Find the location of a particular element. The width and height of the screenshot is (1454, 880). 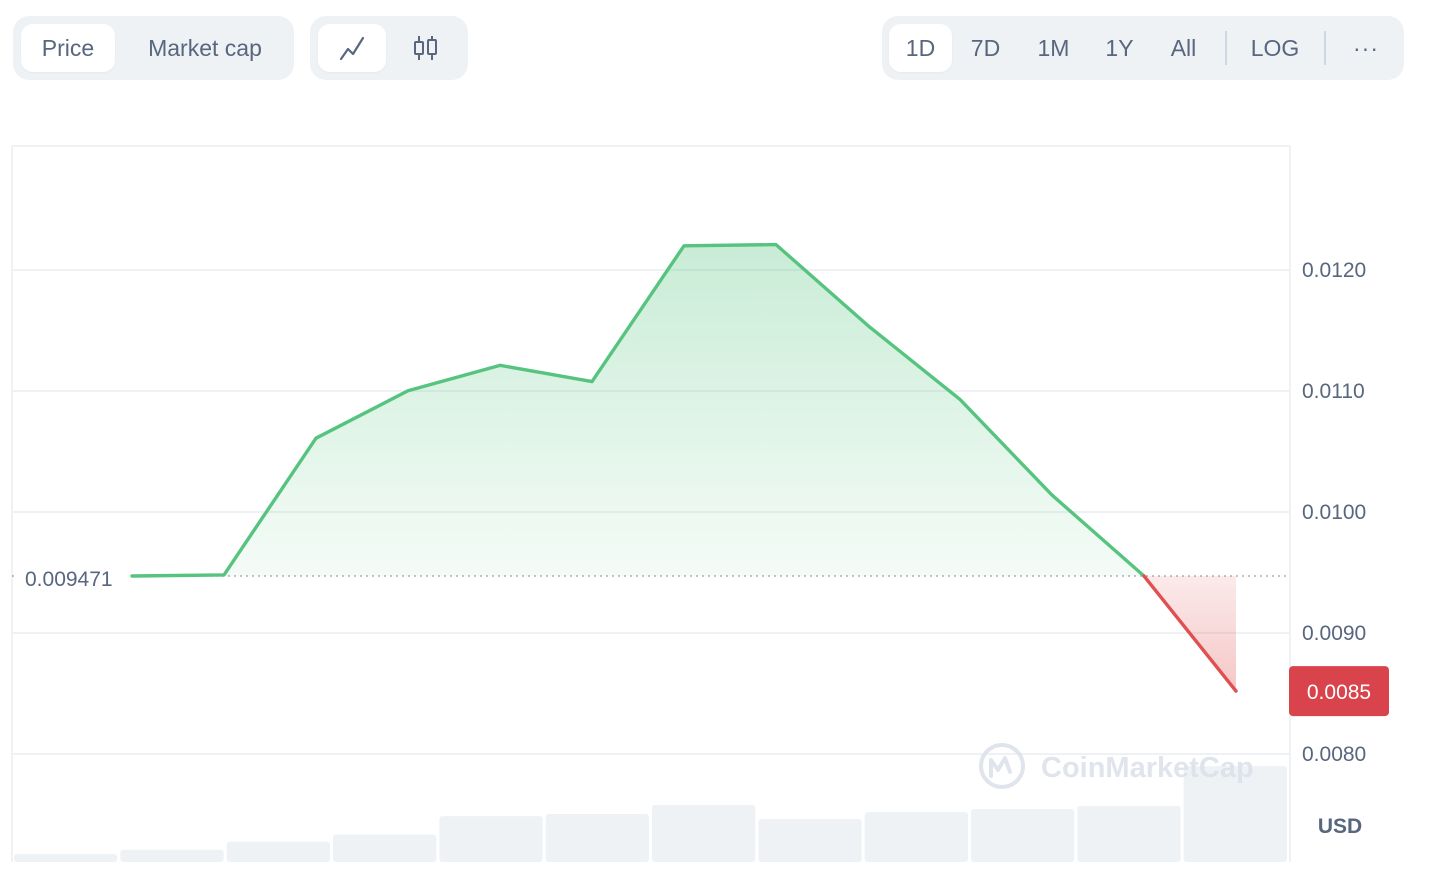

y-tick-label: 0.0110 is located at coordinates (1333, 391).